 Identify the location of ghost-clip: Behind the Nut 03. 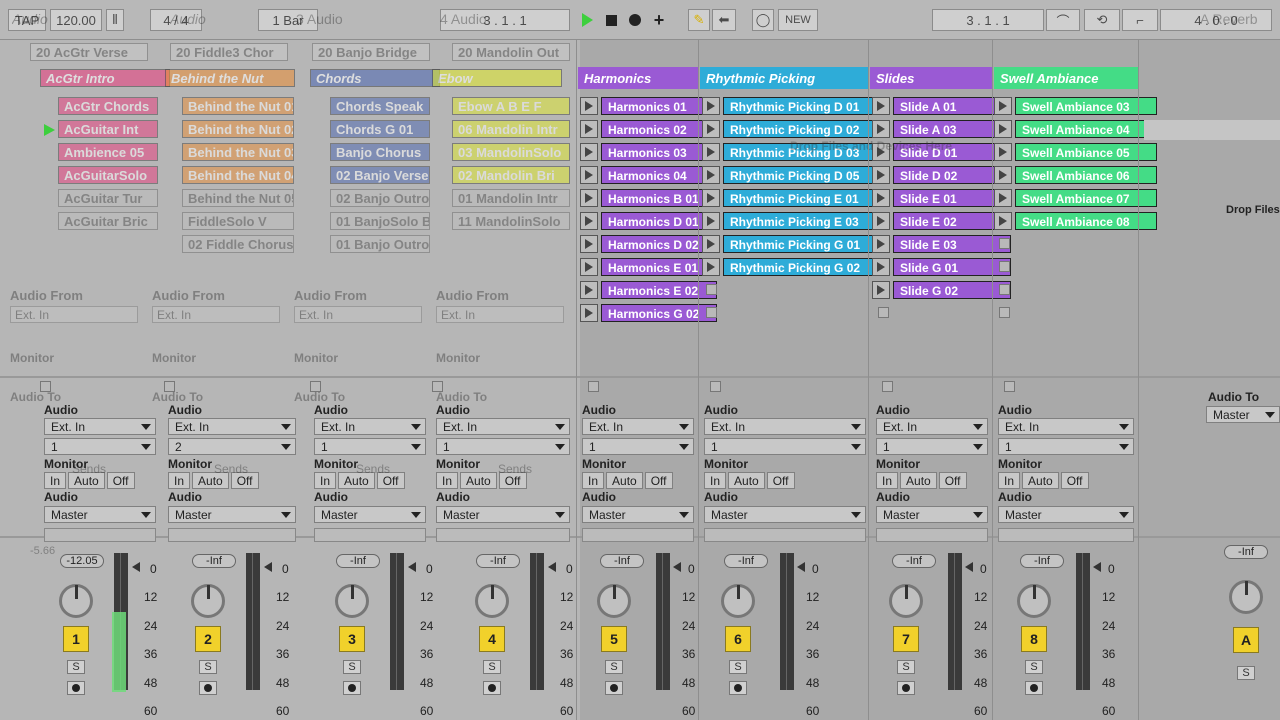
(238, 152).